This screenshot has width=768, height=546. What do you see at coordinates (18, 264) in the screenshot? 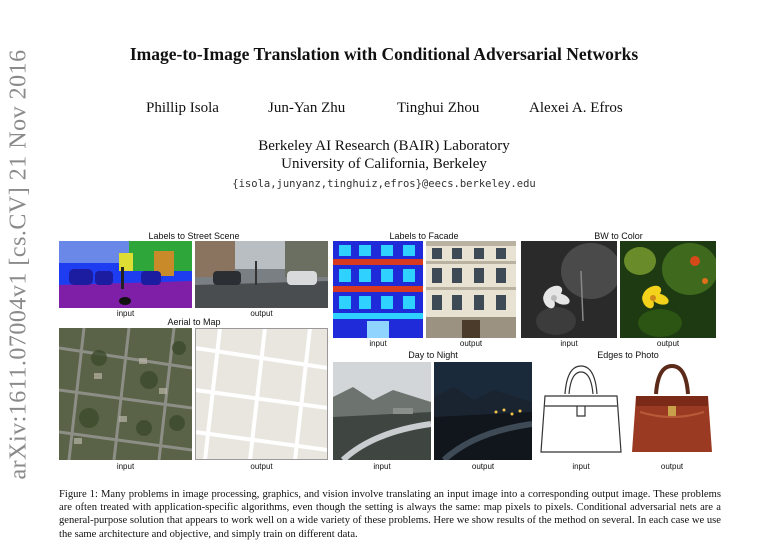
I see `arxiv-stamp: arXiv:1611.07004v1 [cs.CV] 21 Nov 2016` at bounding box center [18, 264].